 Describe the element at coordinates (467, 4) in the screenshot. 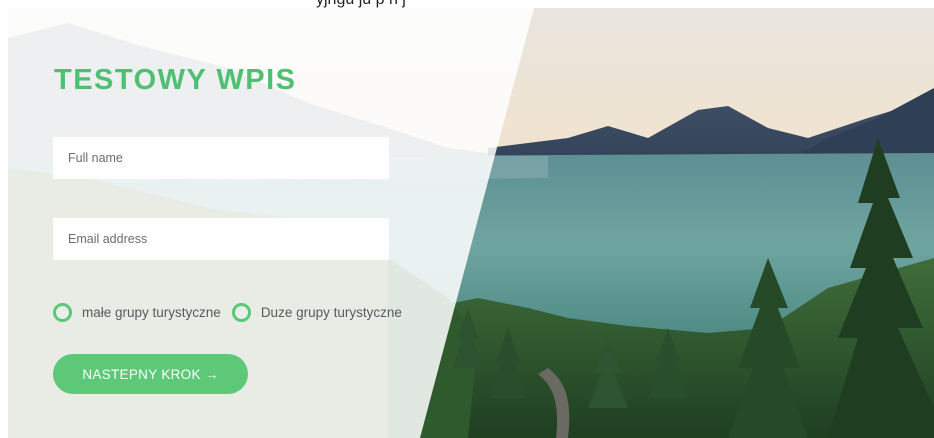

I see `top-white-strip: yjngu ju p n j` at that location.